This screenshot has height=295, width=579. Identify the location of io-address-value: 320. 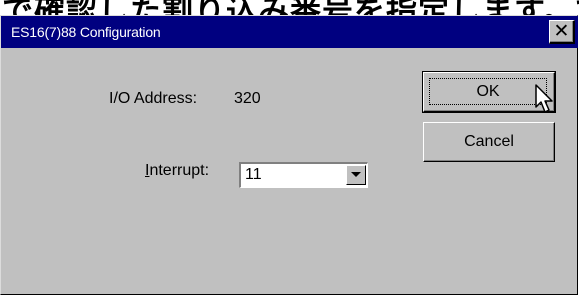
(247, 98).